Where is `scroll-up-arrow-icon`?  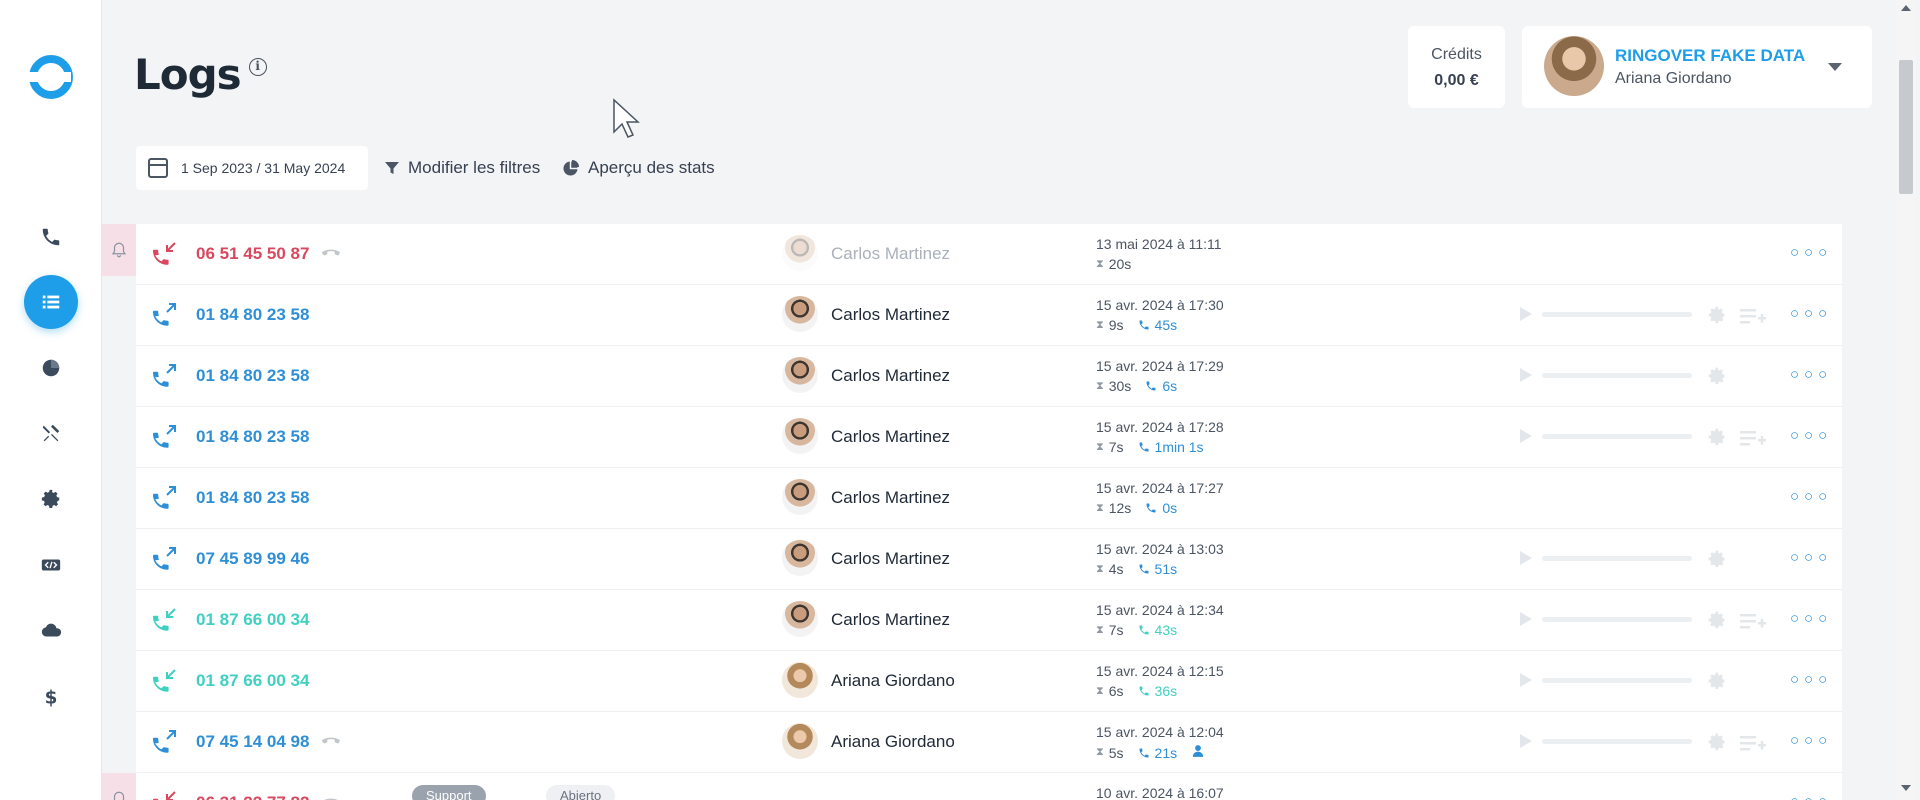
scroll-up-arrow-icon is located at coordinates (1906, 8).